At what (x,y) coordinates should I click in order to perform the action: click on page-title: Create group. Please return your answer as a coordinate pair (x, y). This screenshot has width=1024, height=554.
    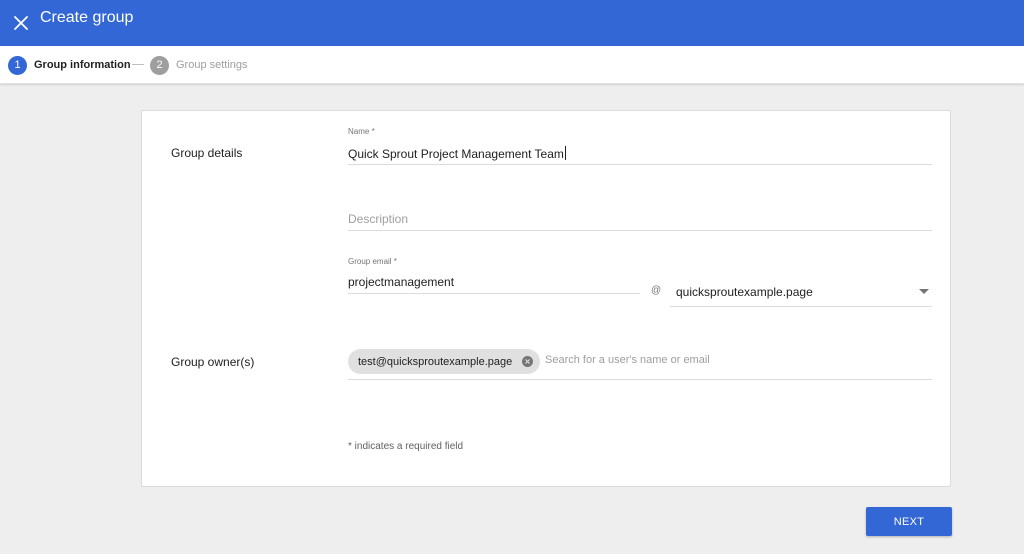
    Looking at the image, I should click on (87, 17).